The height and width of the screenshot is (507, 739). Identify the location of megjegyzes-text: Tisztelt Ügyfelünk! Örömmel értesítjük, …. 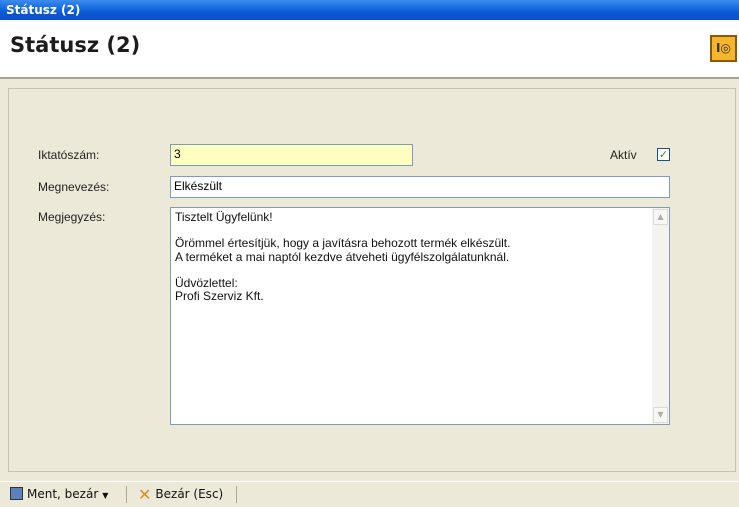
(343, 257).